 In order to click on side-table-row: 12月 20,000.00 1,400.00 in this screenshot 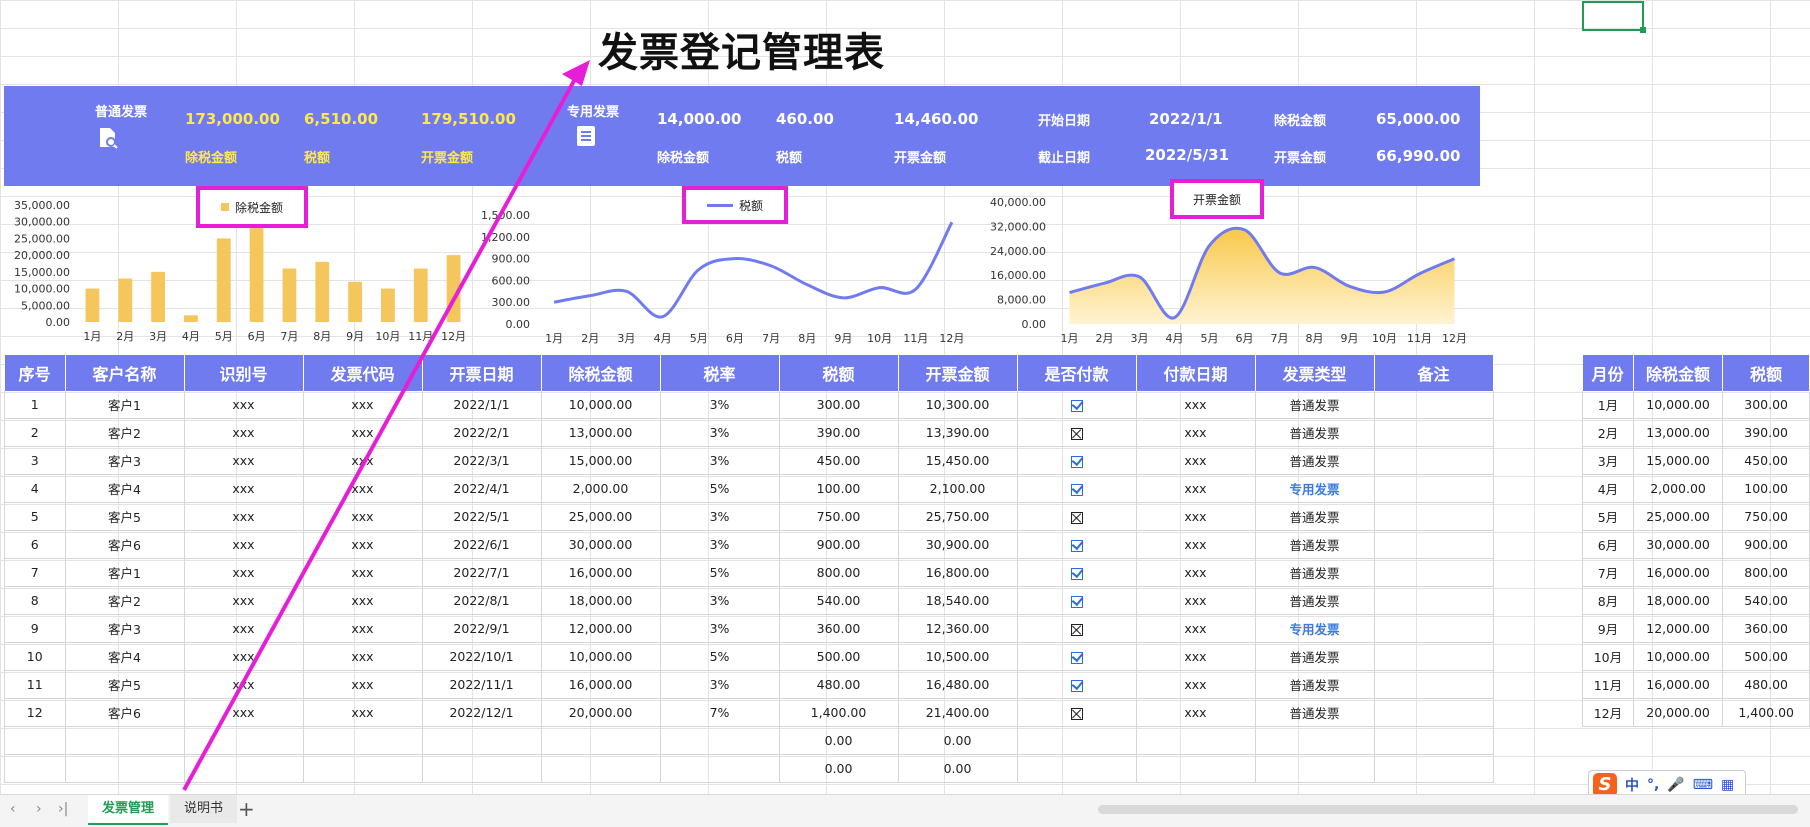, I will do `click(1696, 712)`.